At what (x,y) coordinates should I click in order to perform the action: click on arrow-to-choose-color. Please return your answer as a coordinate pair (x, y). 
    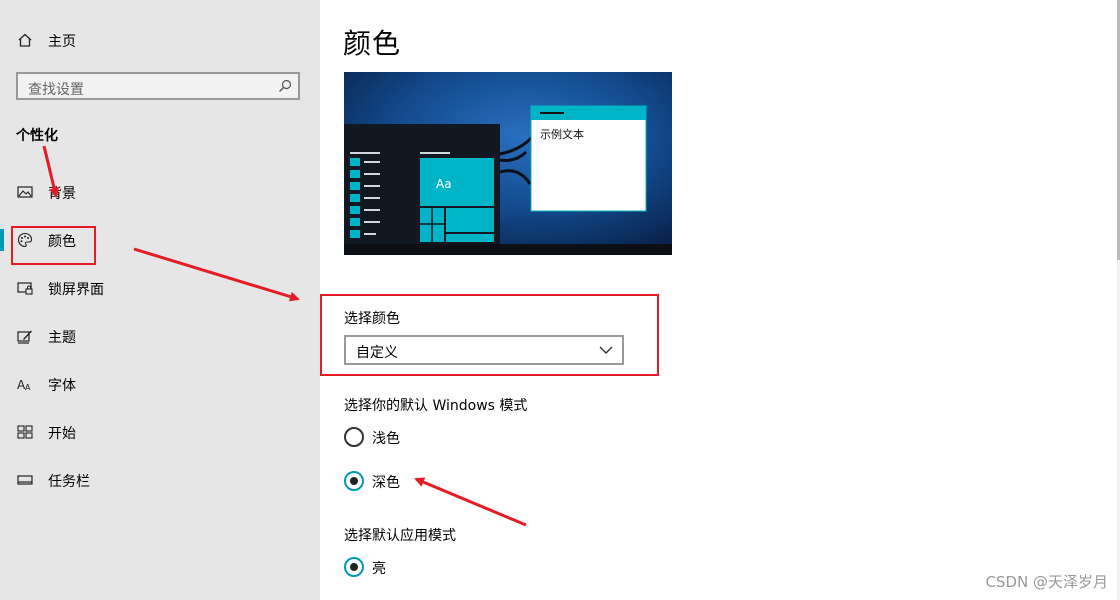
    Looking at the image, I should click on (216, 274).